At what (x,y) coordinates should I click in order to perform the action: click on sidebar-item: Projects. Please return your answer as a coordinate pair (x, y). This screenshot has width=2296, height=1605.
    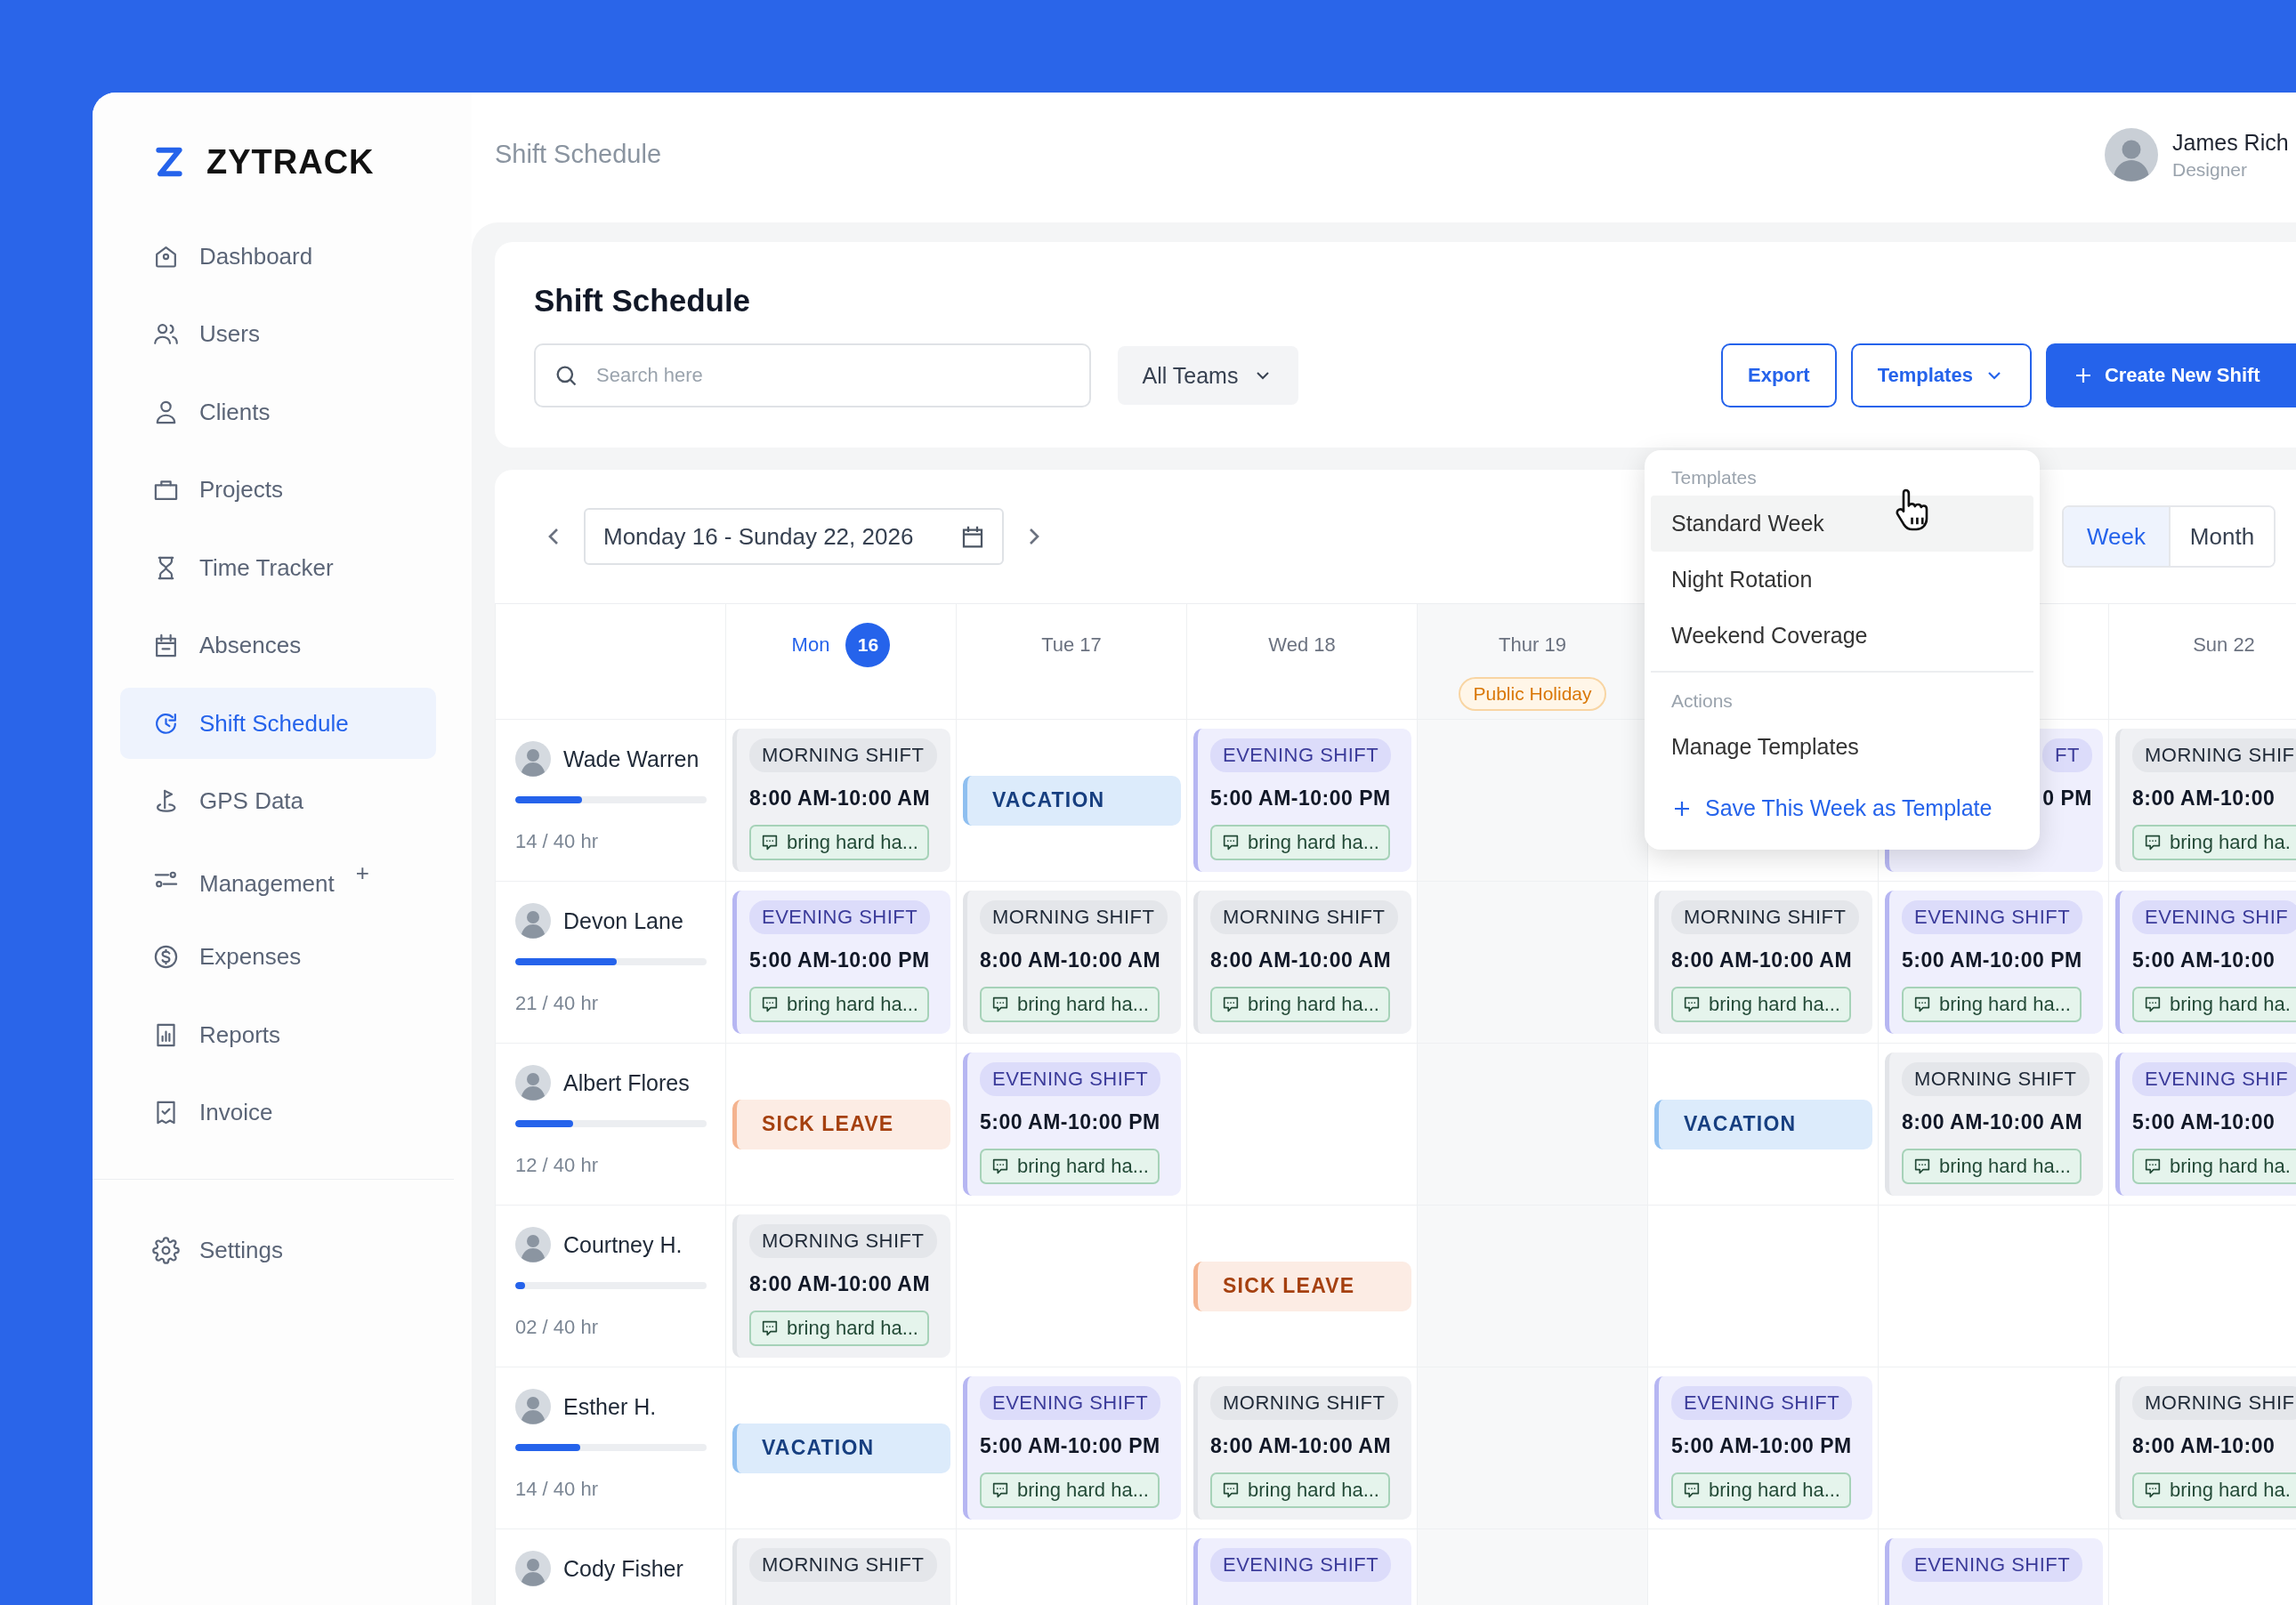
    Looking at the image, I should click on (278, 490).